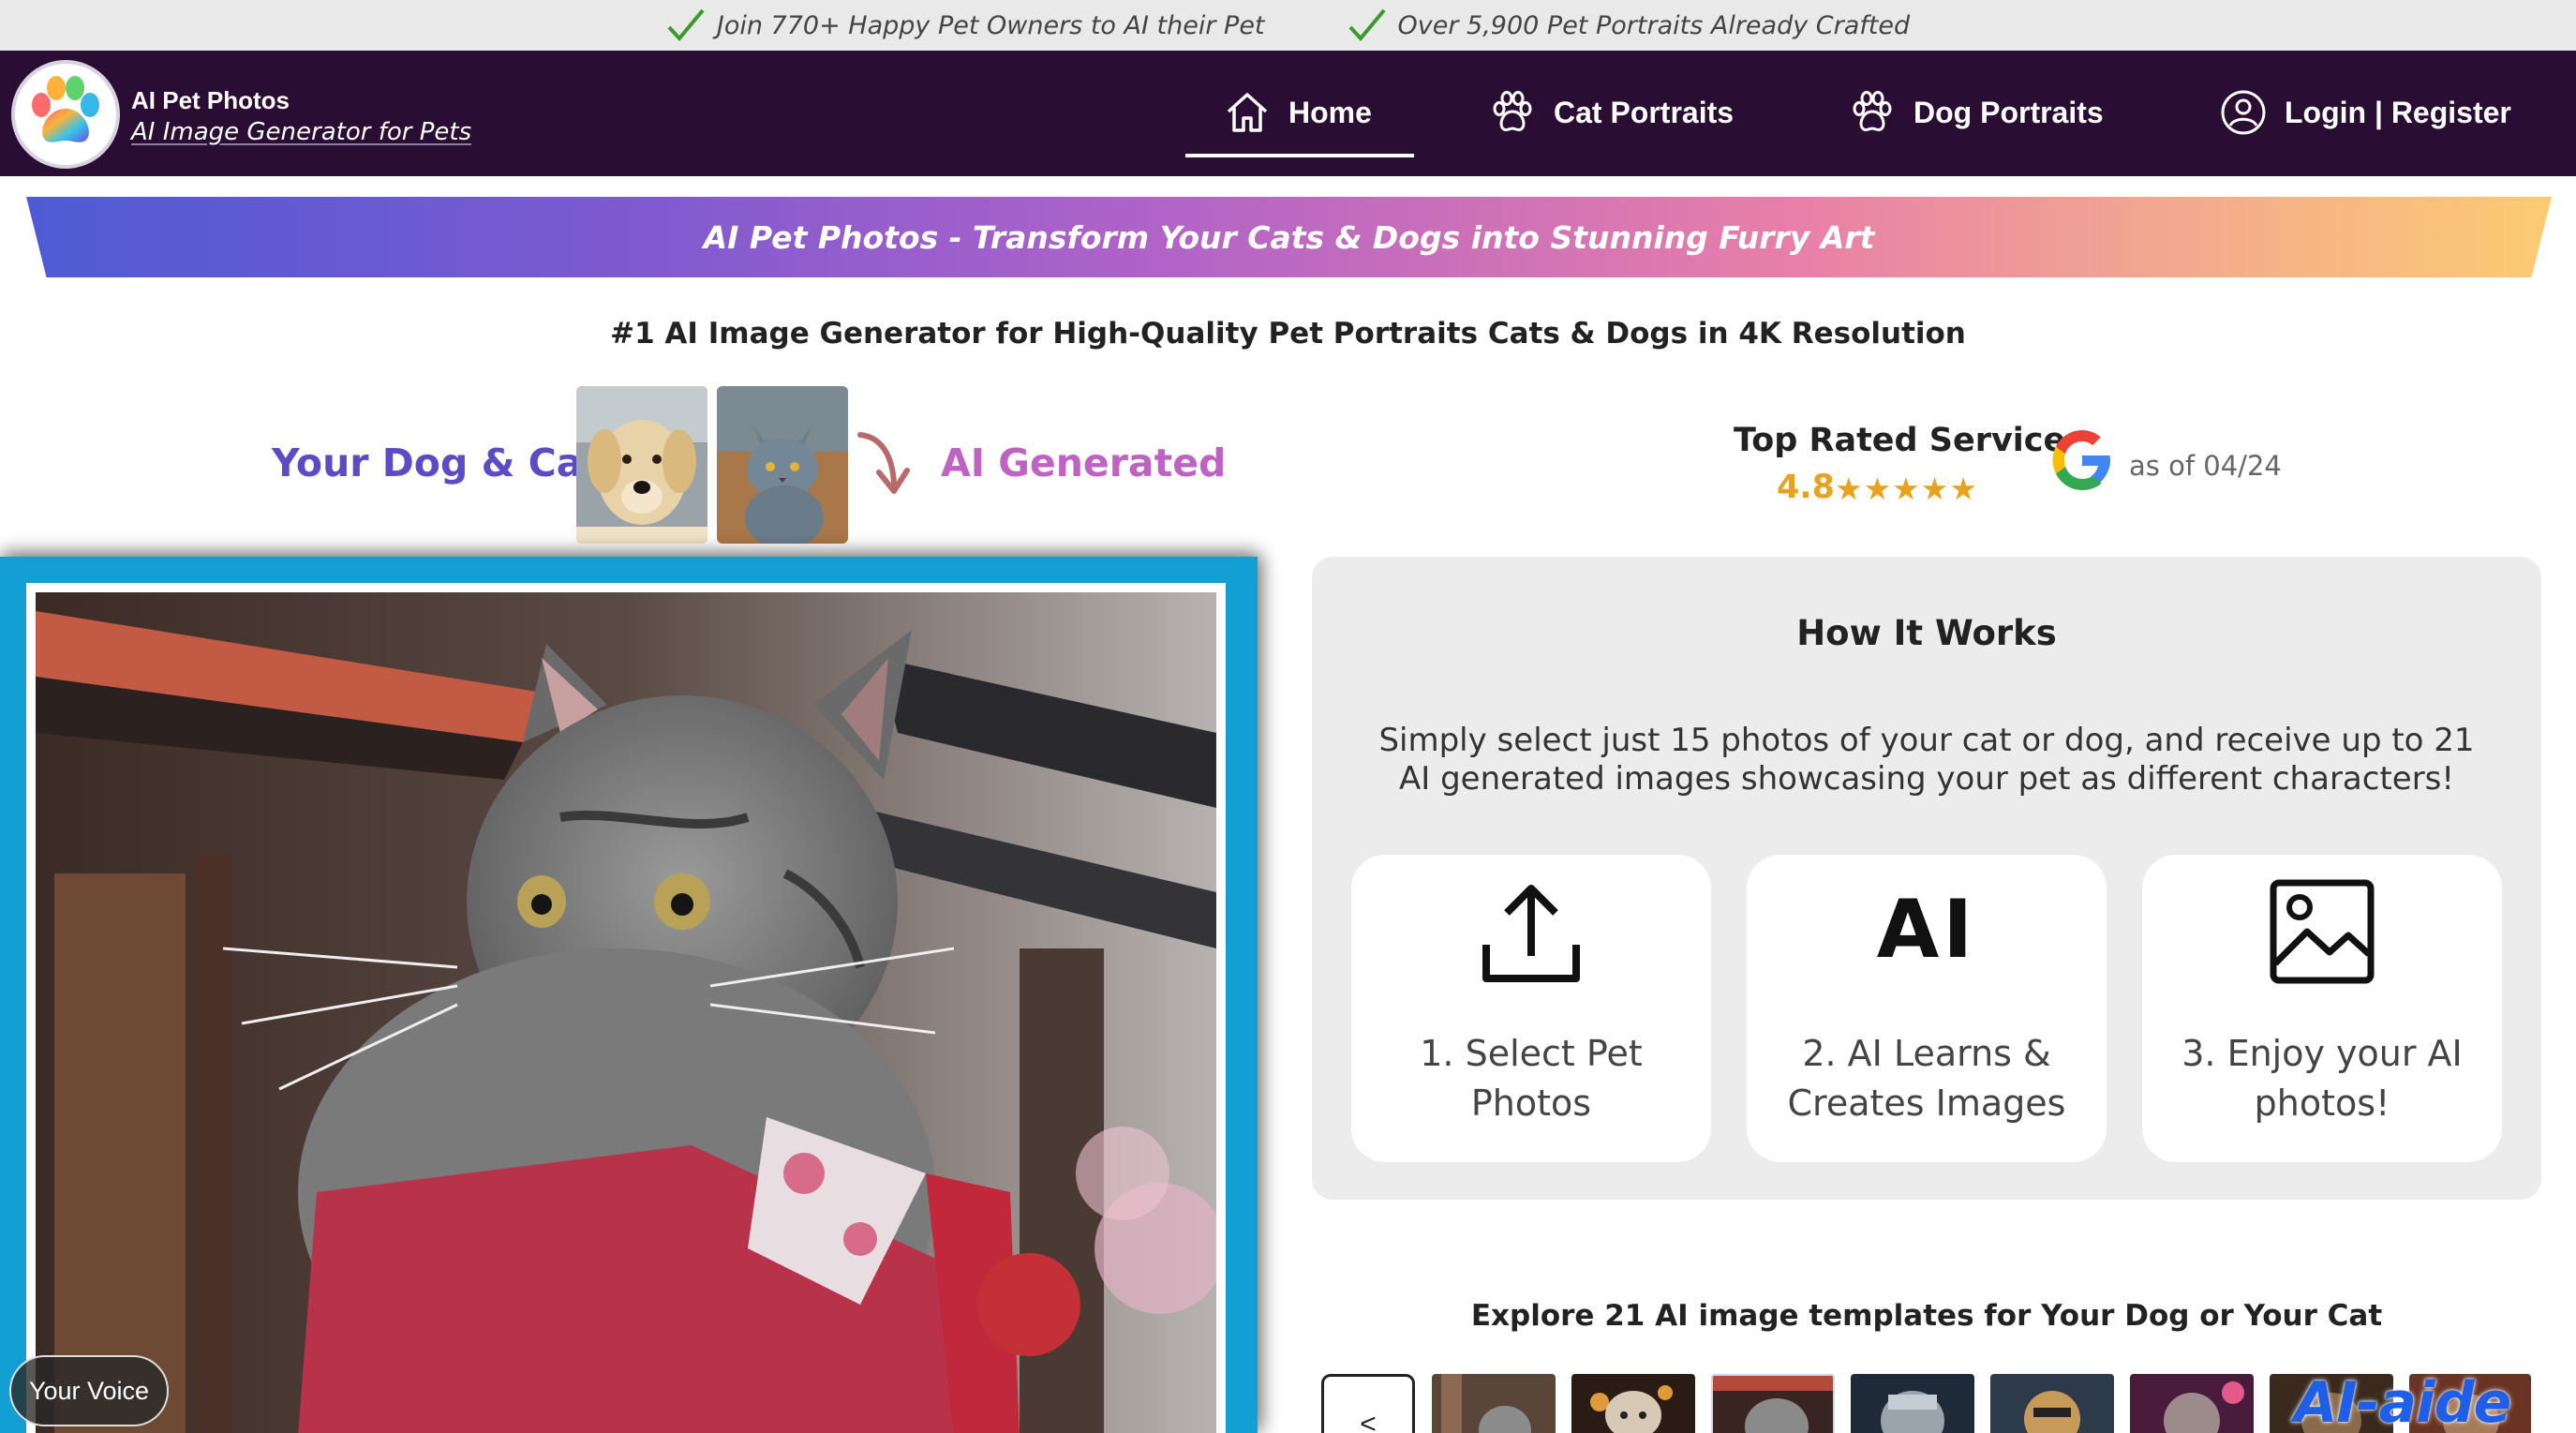  Describe the element at coordinates (1299, 156) in the screenshot. I see `nav-active-indicator` at that location.